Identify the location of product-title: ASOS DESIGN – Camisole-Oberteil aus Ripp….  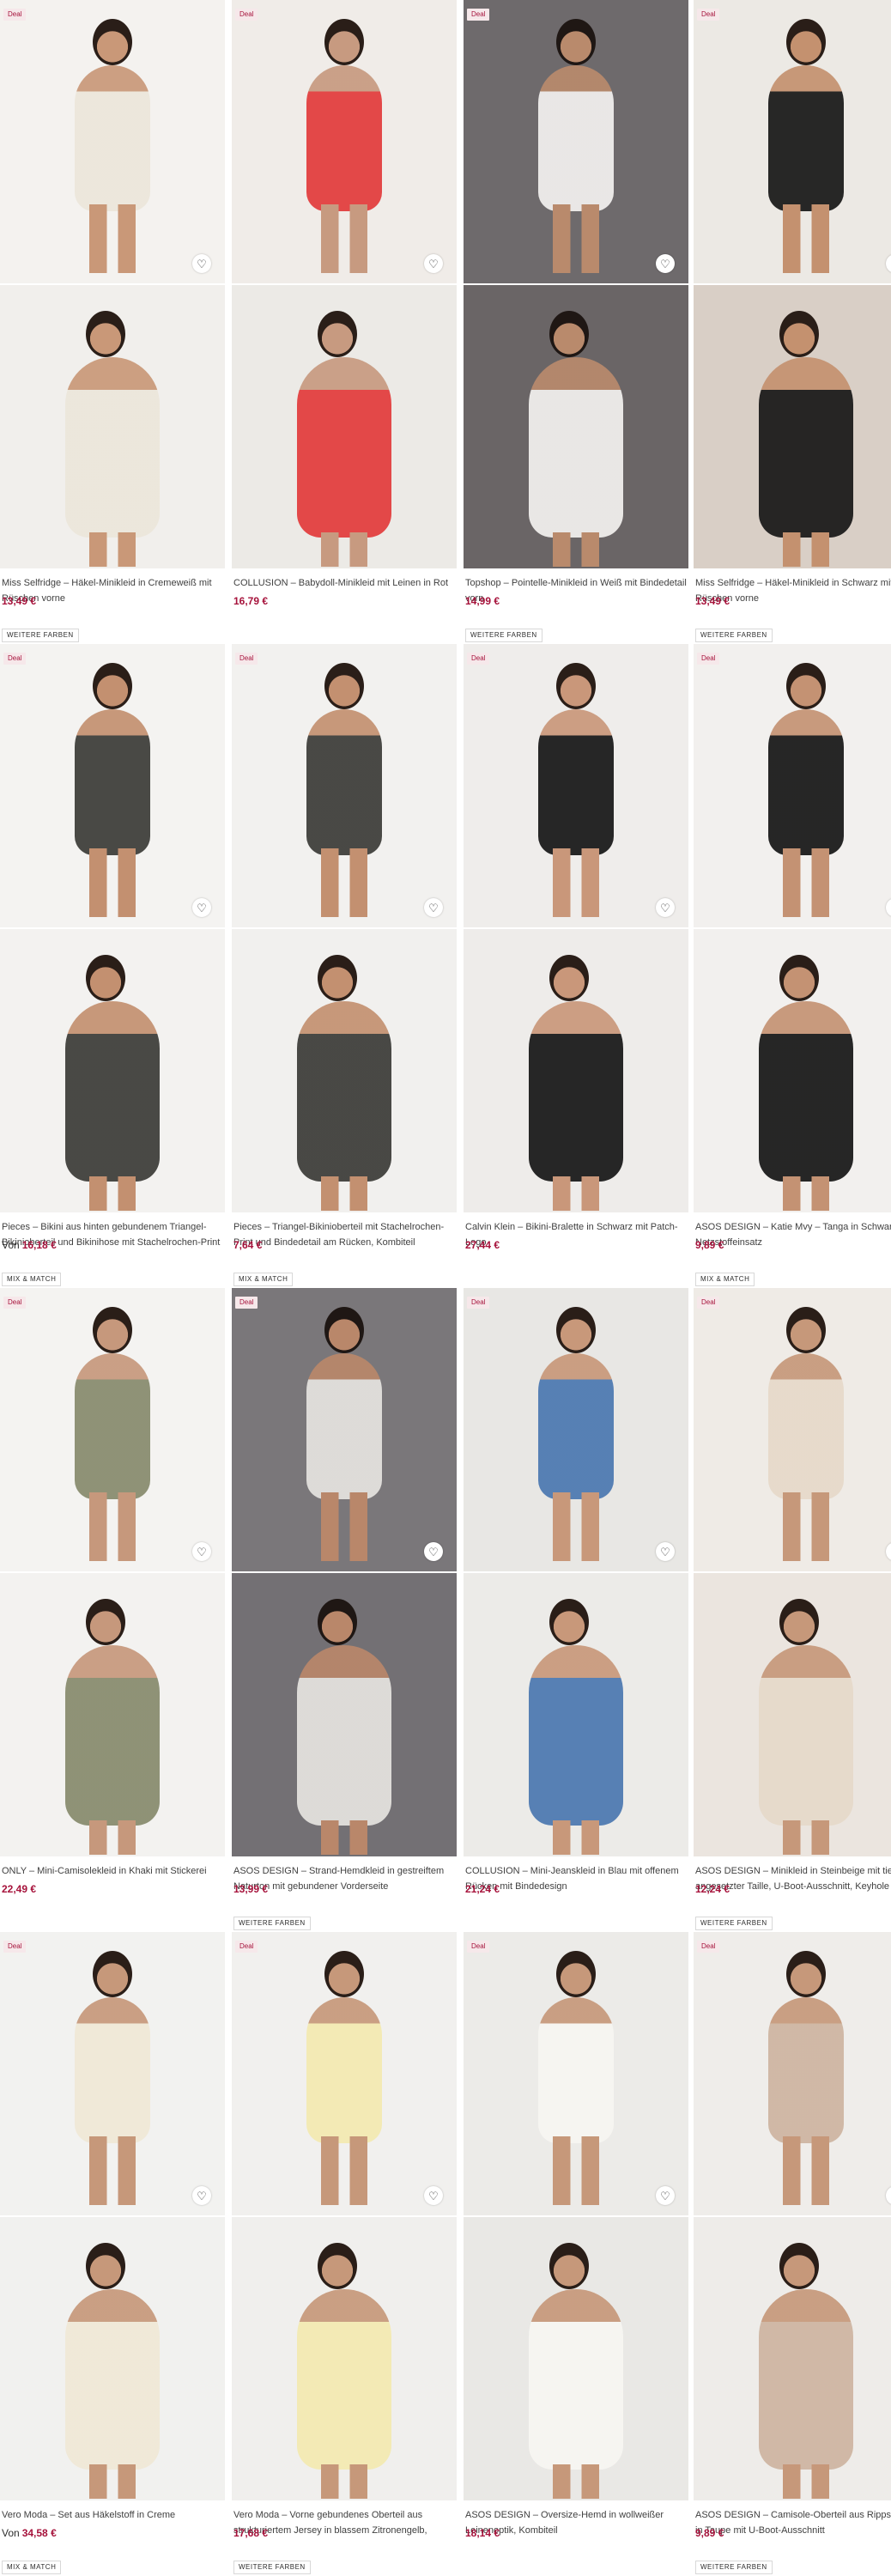
(793, 2522).